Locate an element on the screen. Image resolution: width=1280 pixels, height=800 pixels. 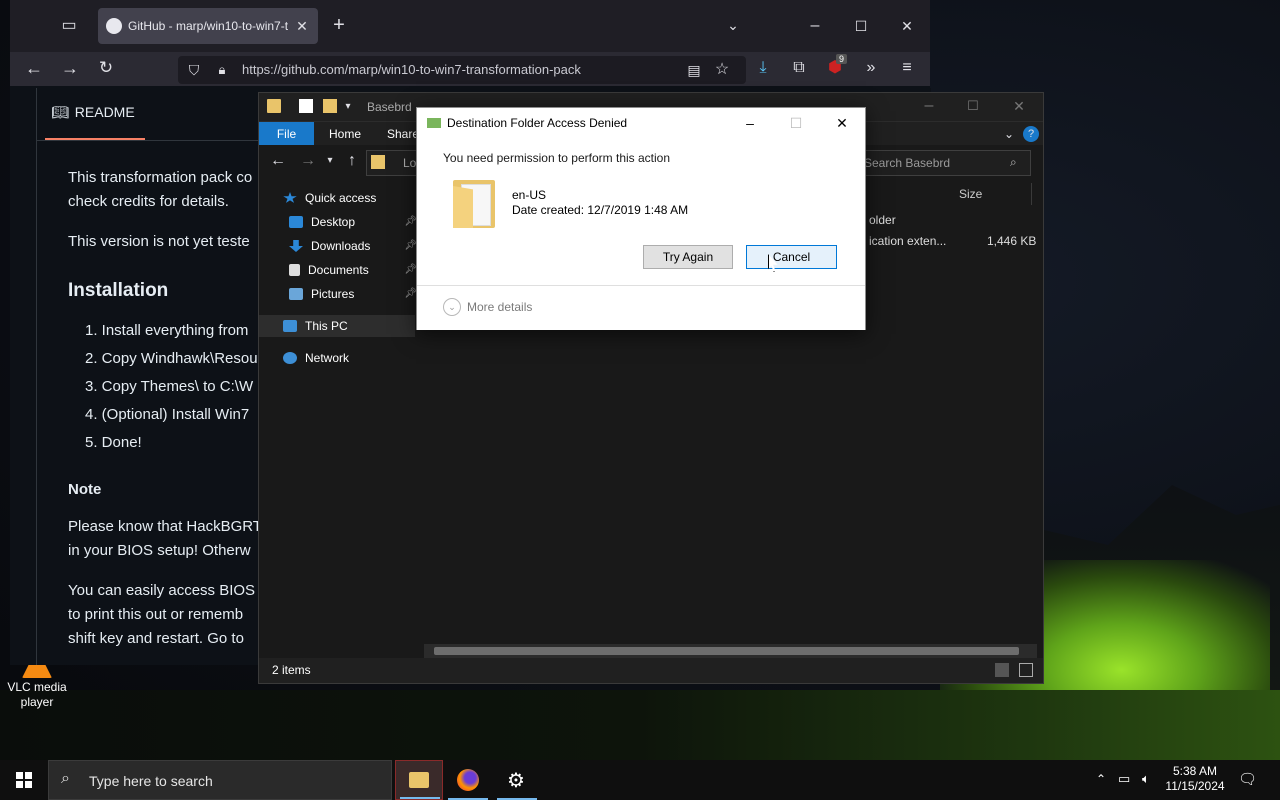
download-arrow-icon is located at coordinates (296, 246).